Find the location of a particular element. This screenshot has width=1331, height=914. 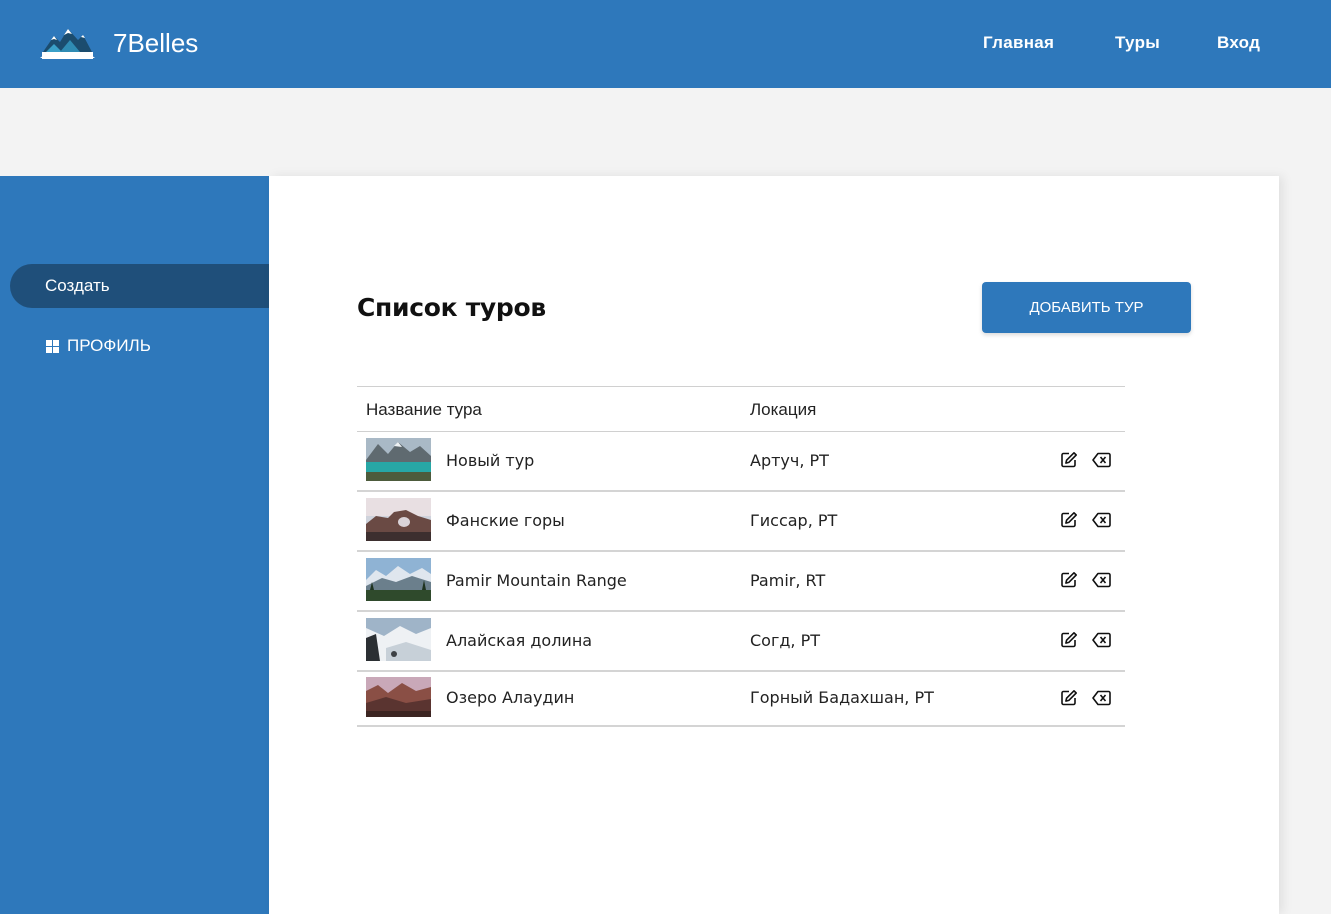

sidebar-item-create: Создать is located at coordinates (139, 286).